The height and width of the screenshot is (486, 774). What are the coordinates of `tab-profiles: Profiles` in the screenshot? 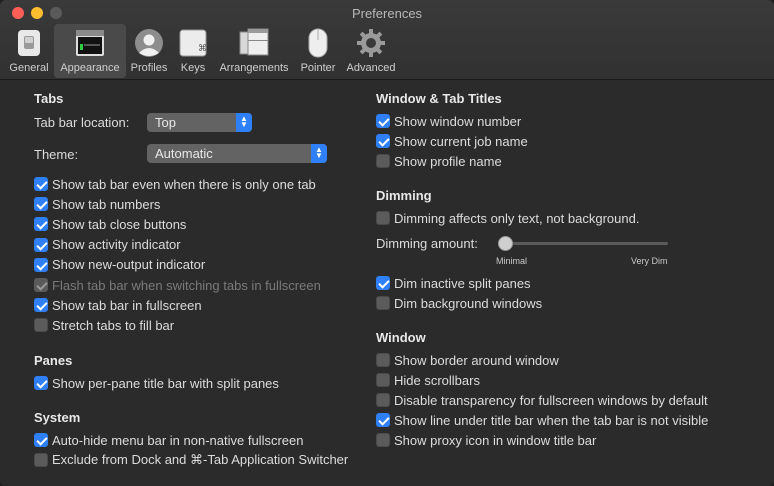 It's located at (149, 51).